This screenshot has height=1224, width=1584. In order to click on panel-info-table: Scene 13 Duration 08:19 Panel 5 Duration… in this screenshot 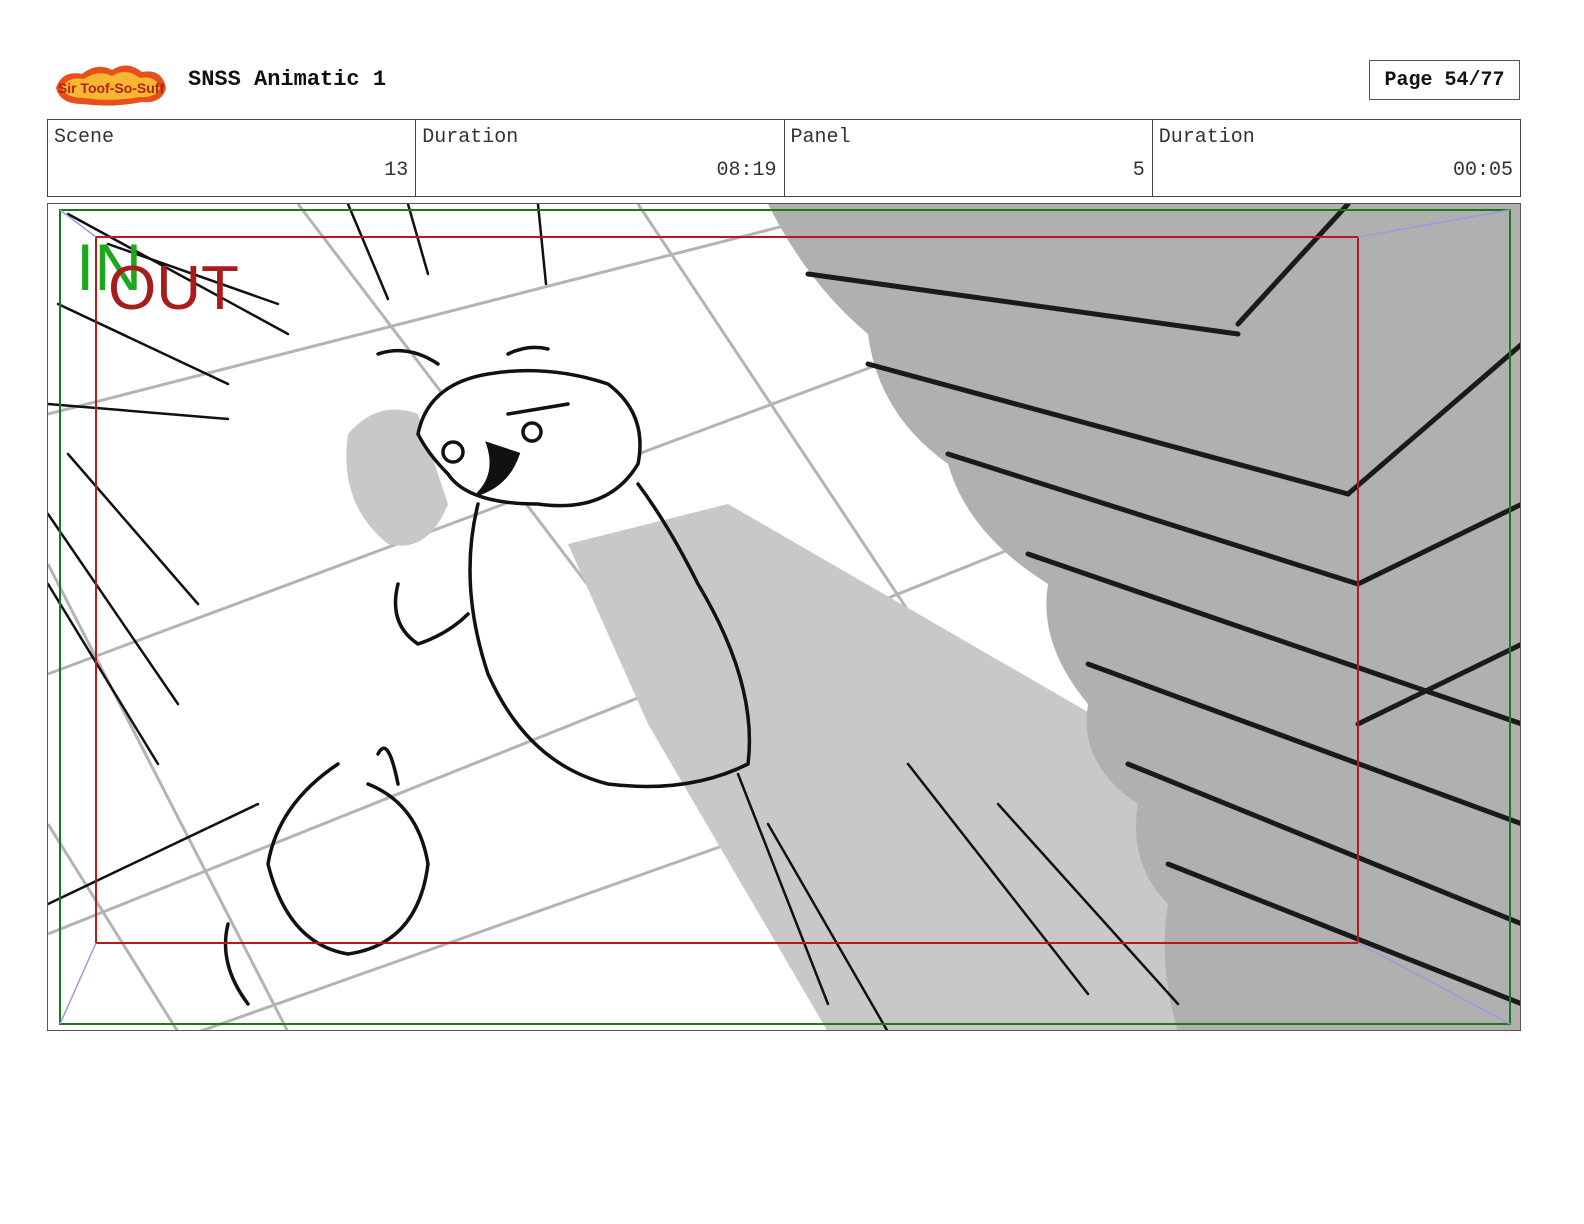, I will do `click(784, 158)`.